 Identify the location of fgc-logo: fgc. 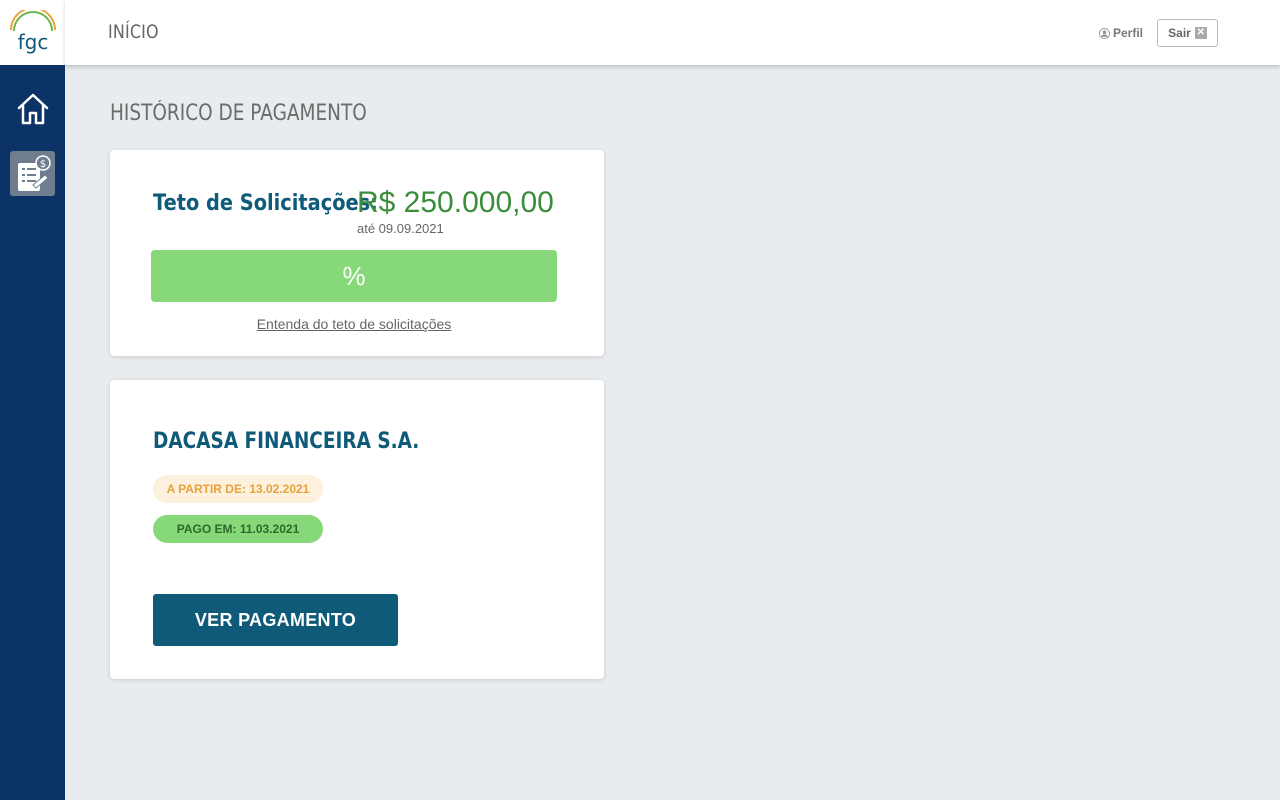
(32, 32).